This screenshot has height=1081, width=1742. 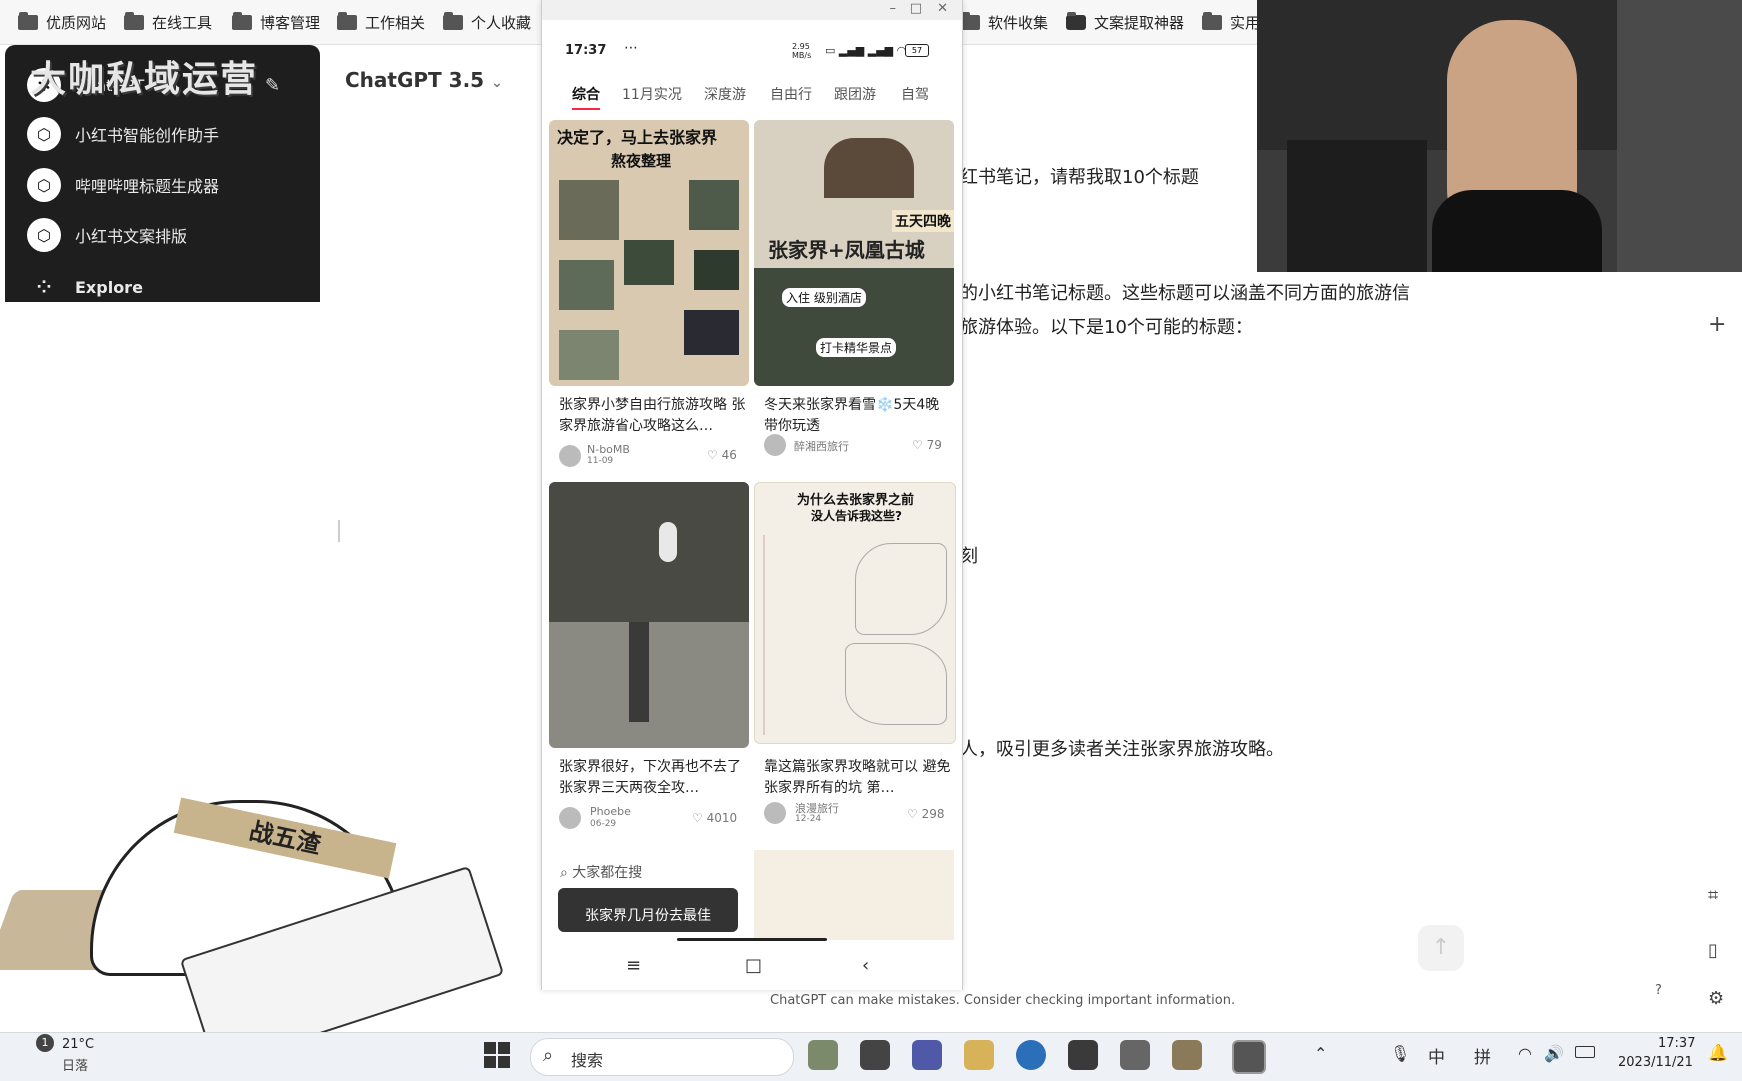 What do you see at coordinates (791, 94) in the screenshot?
I see `tab-self-guided: 自由行` at bounding box center [791, 94].